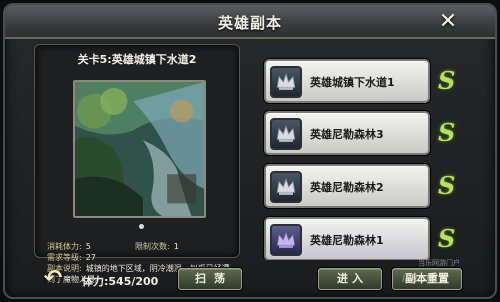 This screenshot has width=500, height=302. I want to click on level-label: 需求等级:, so click(64, 257).